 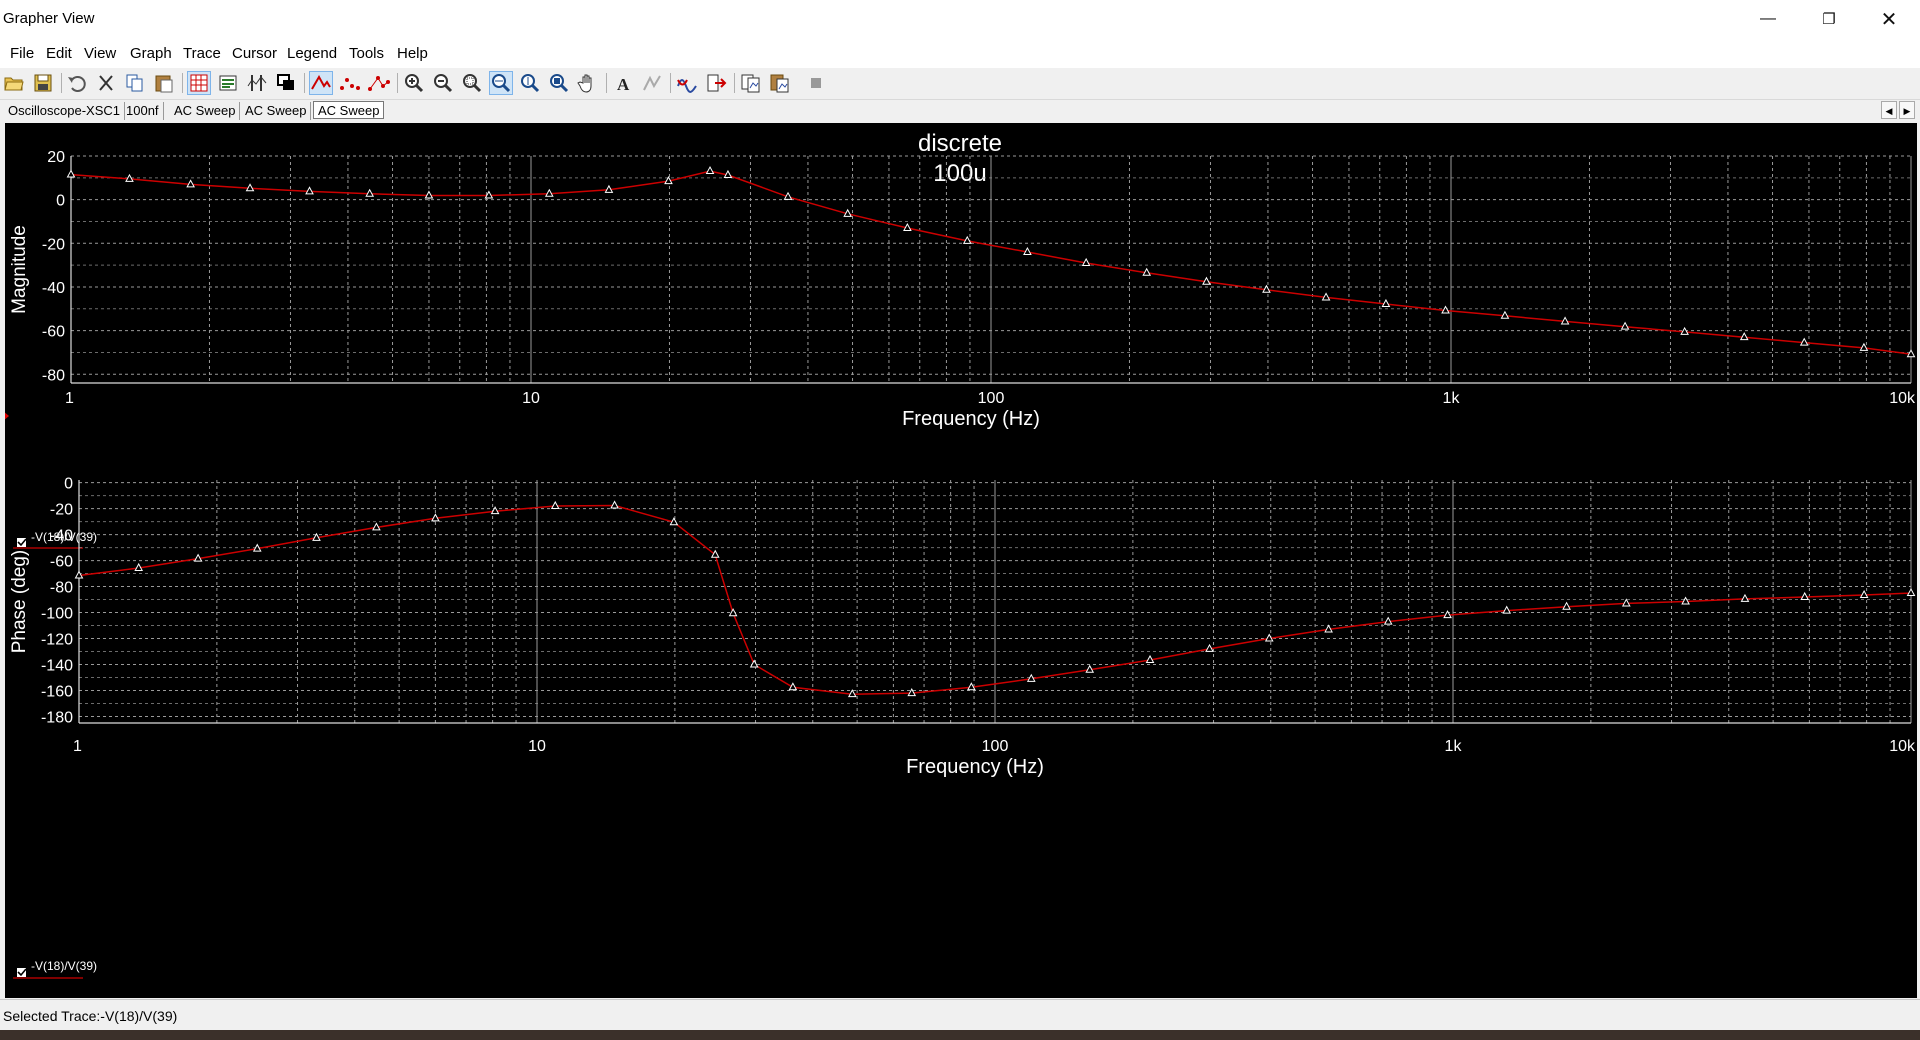 I want to click on y-tick-label: -140, so click(x=57, y=666).